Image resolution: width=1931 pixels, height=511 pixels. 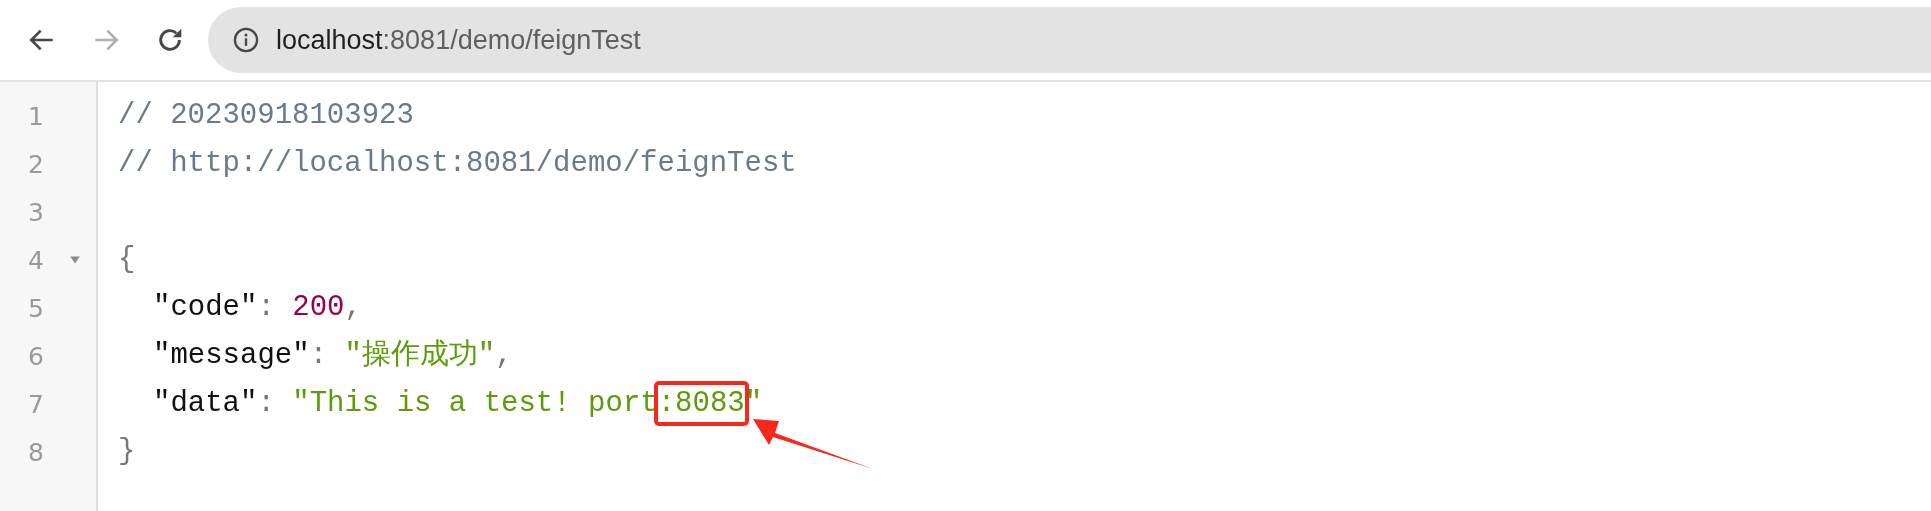 What do you see at coordinates (127, 451) in the screenshot?
I see `json-brace: }` at bounding box center [127, 451].